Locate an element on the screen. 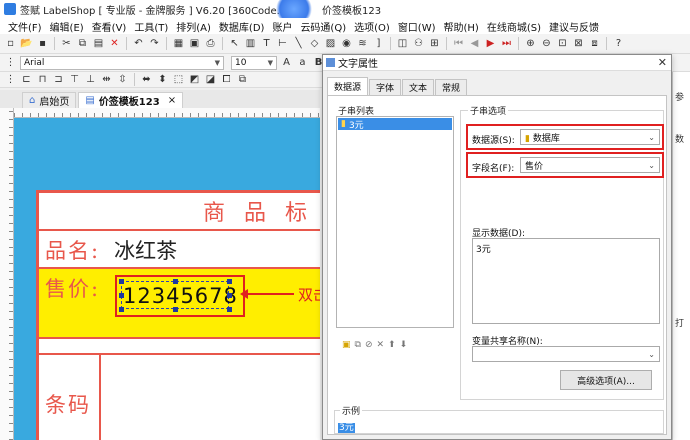 This screenshot has height=440, width=690. price-value-text: 12345678 is located at coordinates (180, 296).